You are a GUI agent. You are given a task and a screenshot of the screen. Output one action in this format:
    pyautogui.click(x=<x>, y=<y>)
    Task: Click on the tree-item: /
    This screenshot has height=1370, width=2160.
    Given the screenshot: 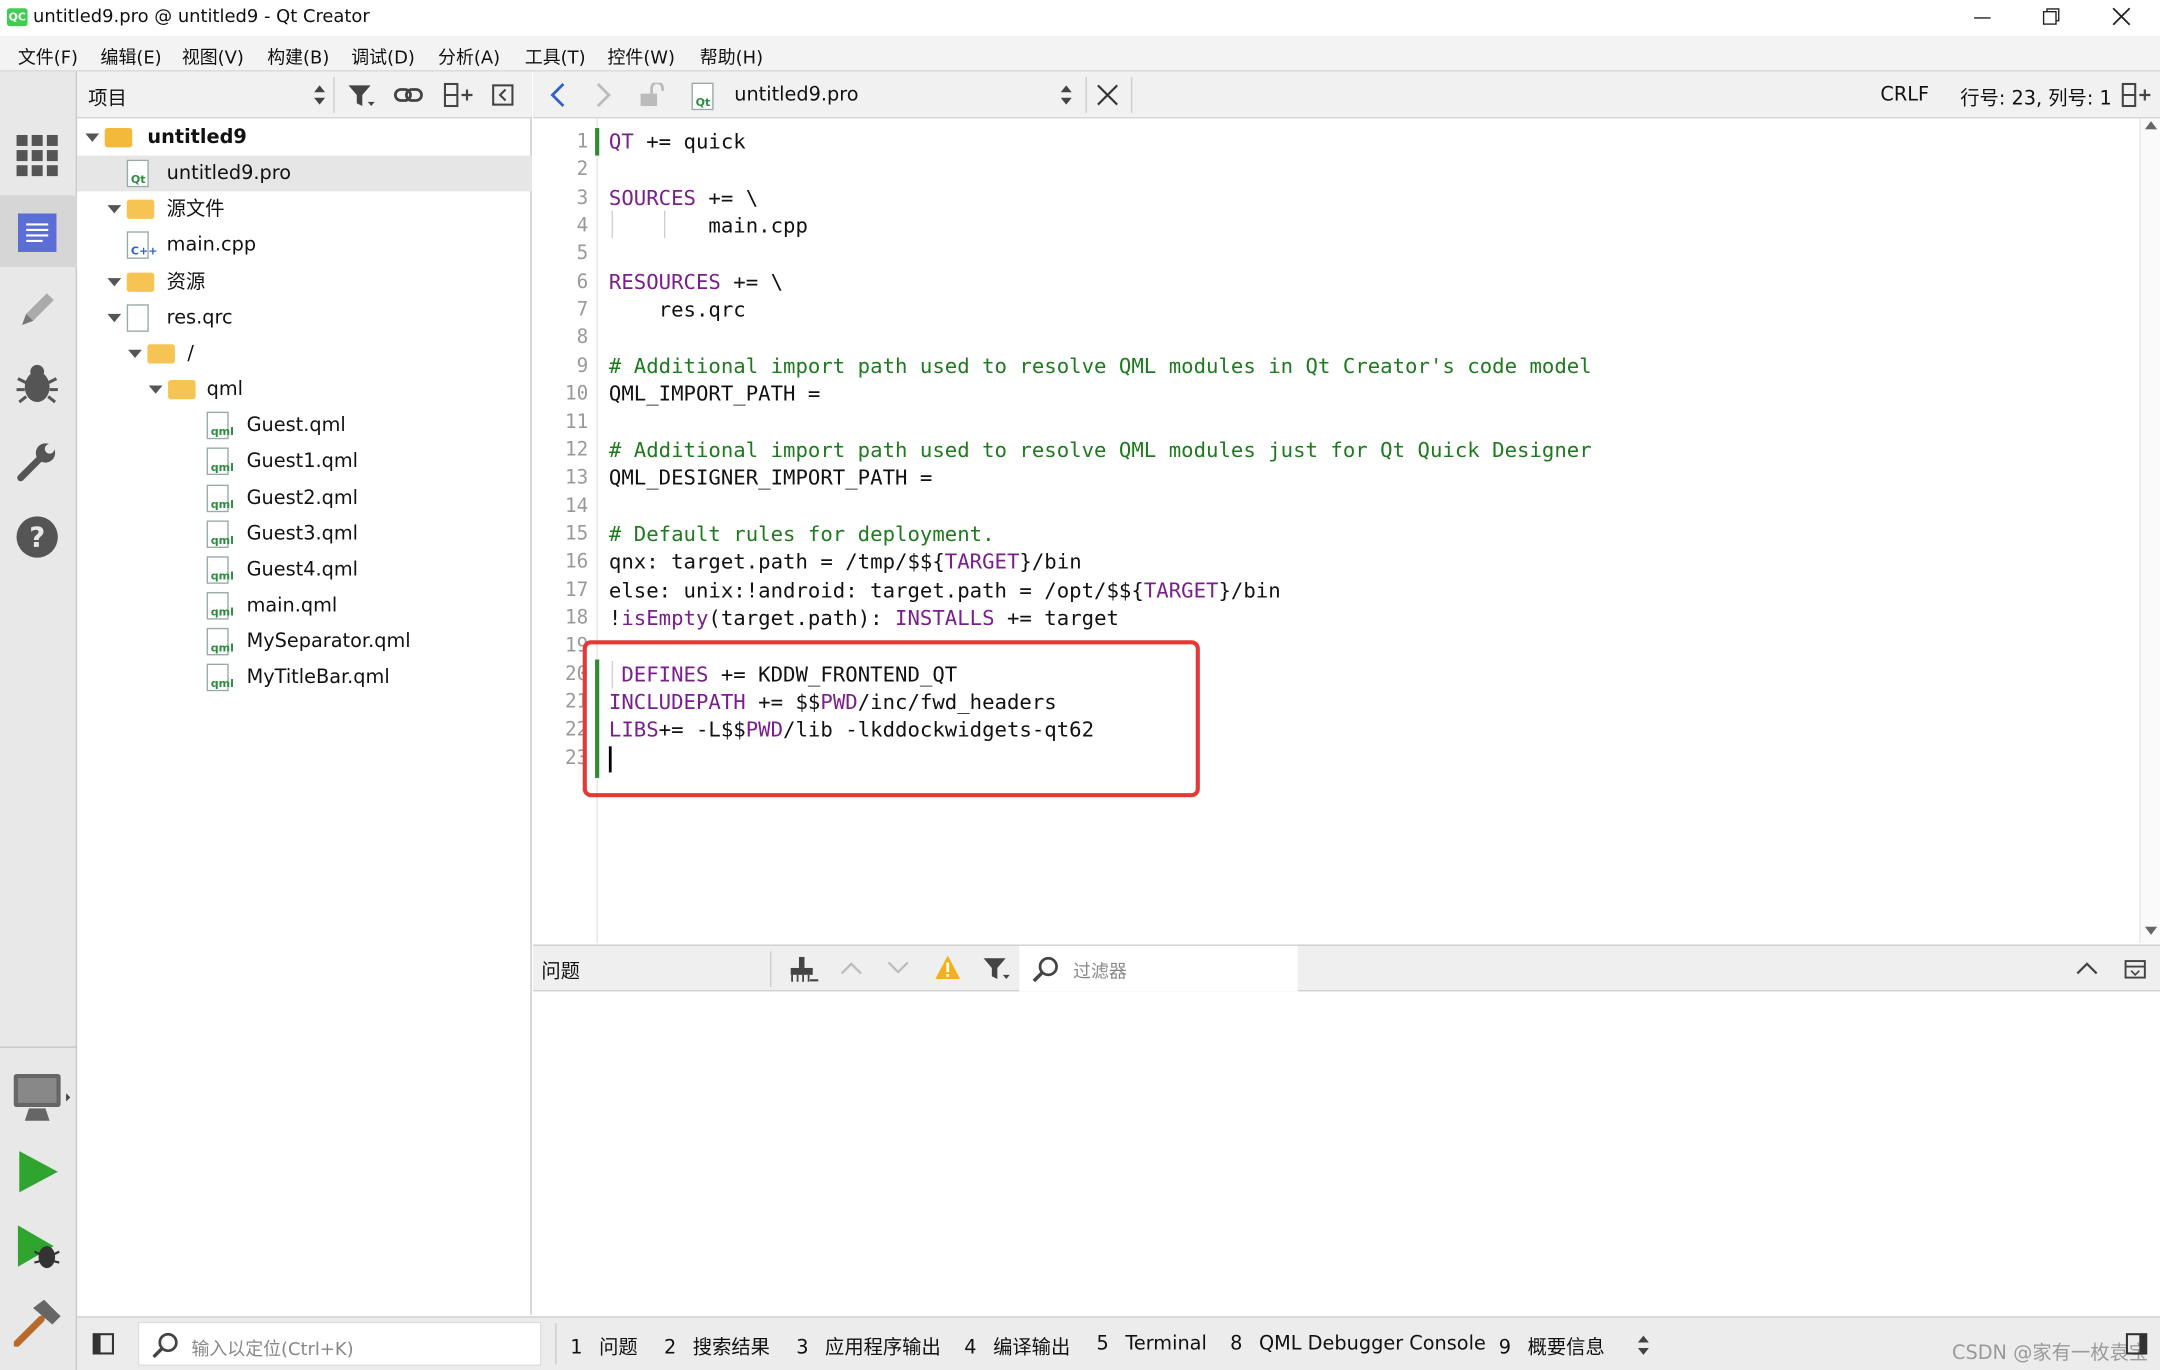 What is the action you would take?
    pyautogui.click(x=304, y=354)
    